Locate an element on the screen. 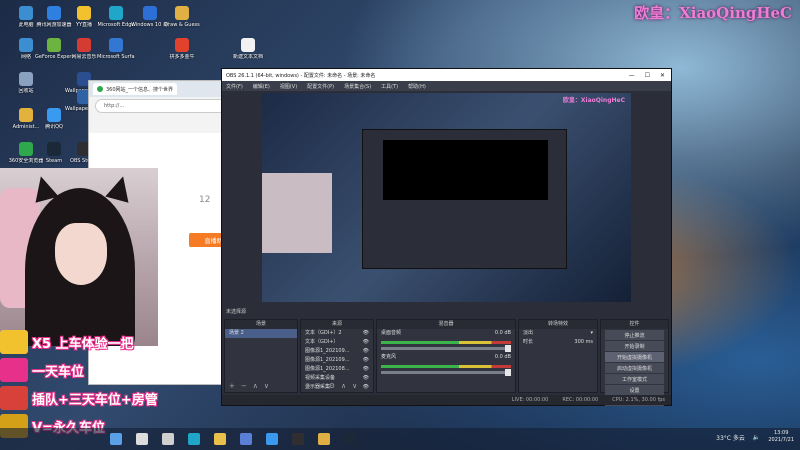 The width and height of the screenshot is (800, 450). desktop-icon: 回收站 is located at coordinates (26, 88).